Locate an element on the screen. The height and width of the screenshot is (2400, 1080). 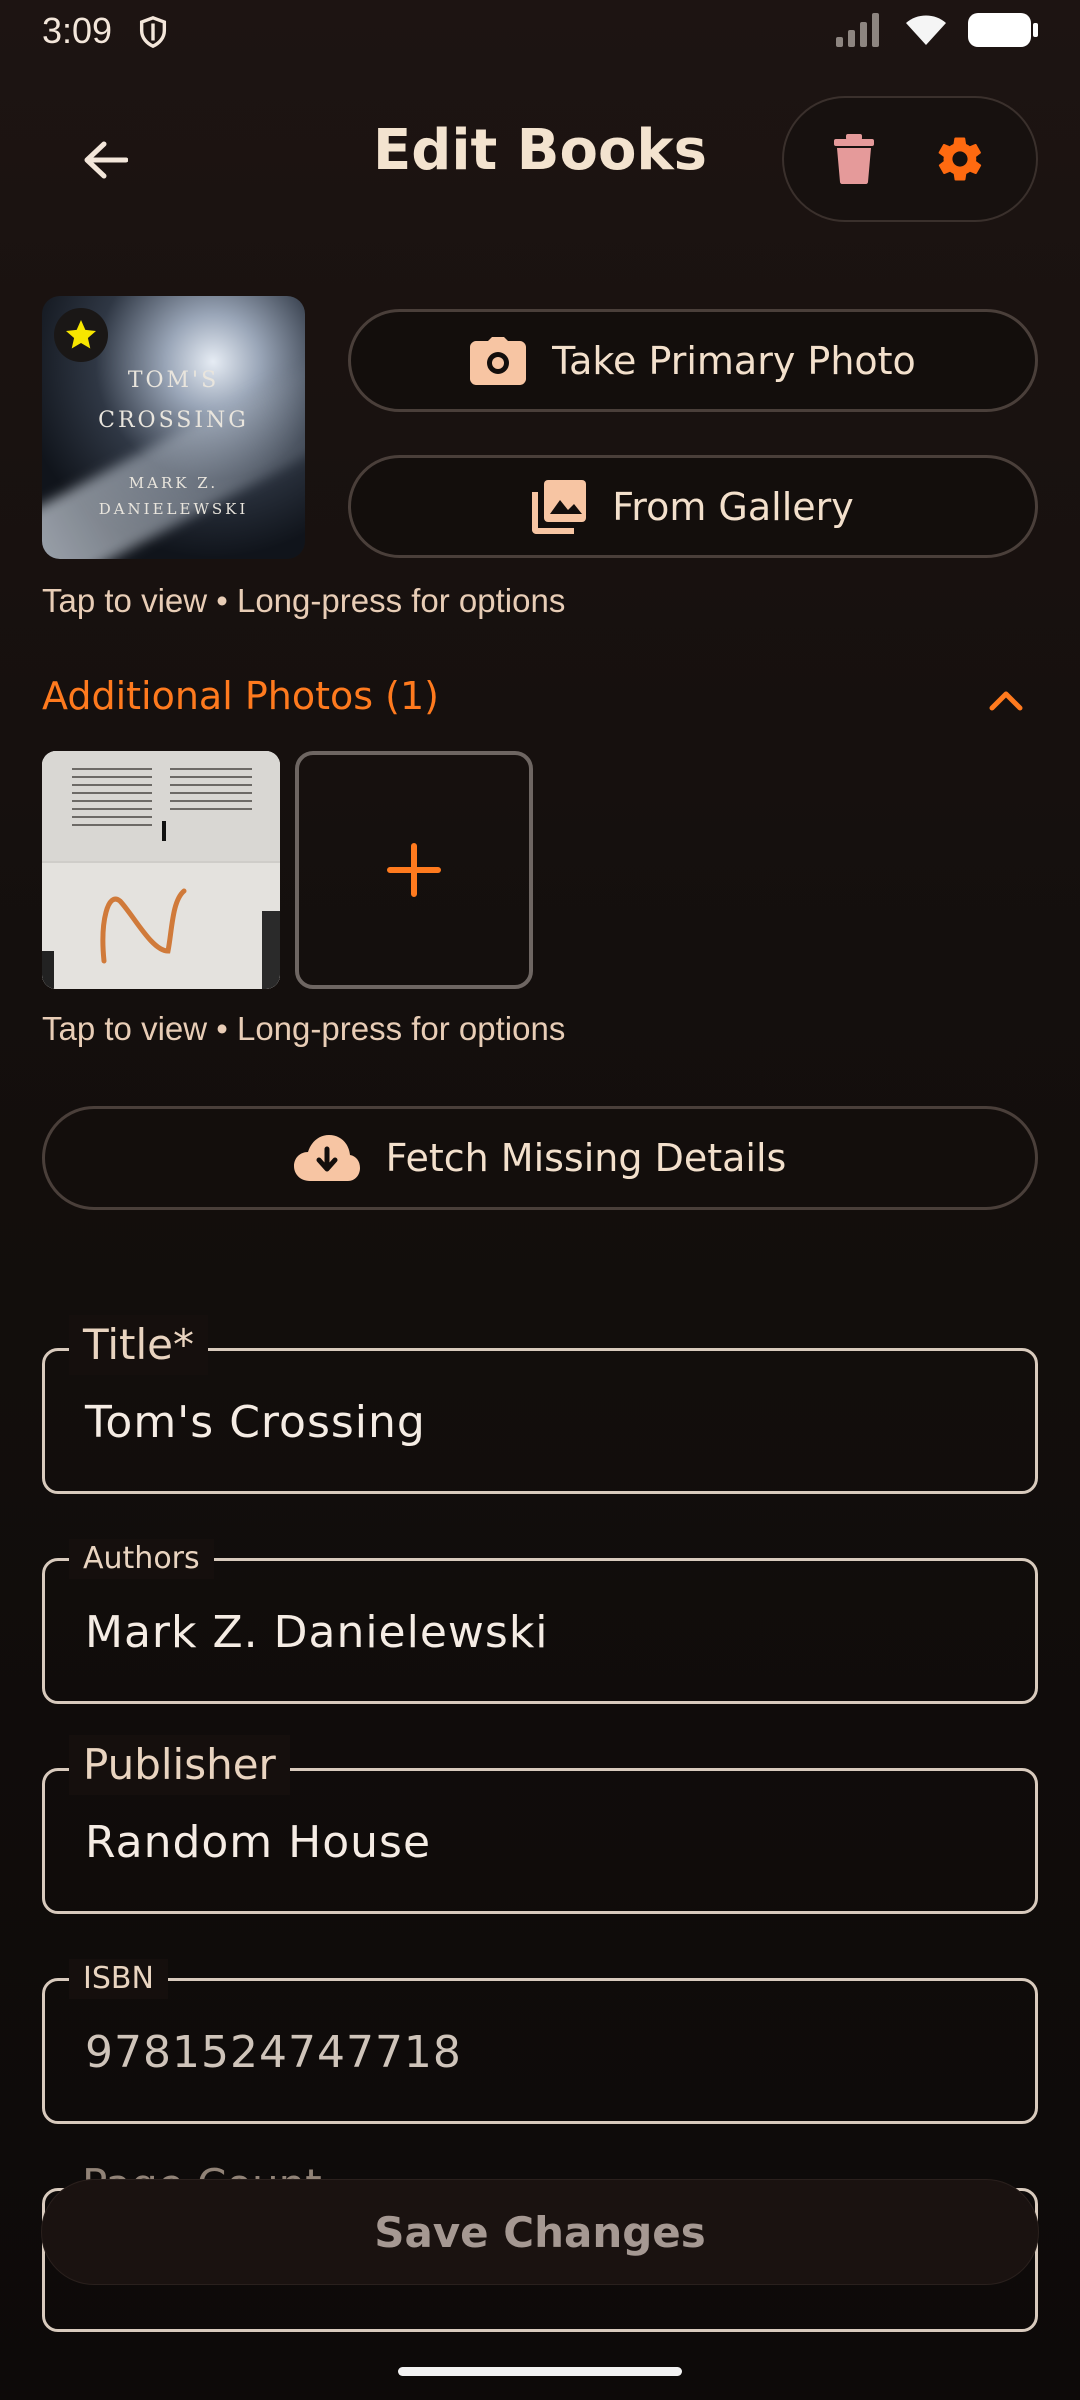
cover-title-line: TOM'S is located at coordinates (173, 380).